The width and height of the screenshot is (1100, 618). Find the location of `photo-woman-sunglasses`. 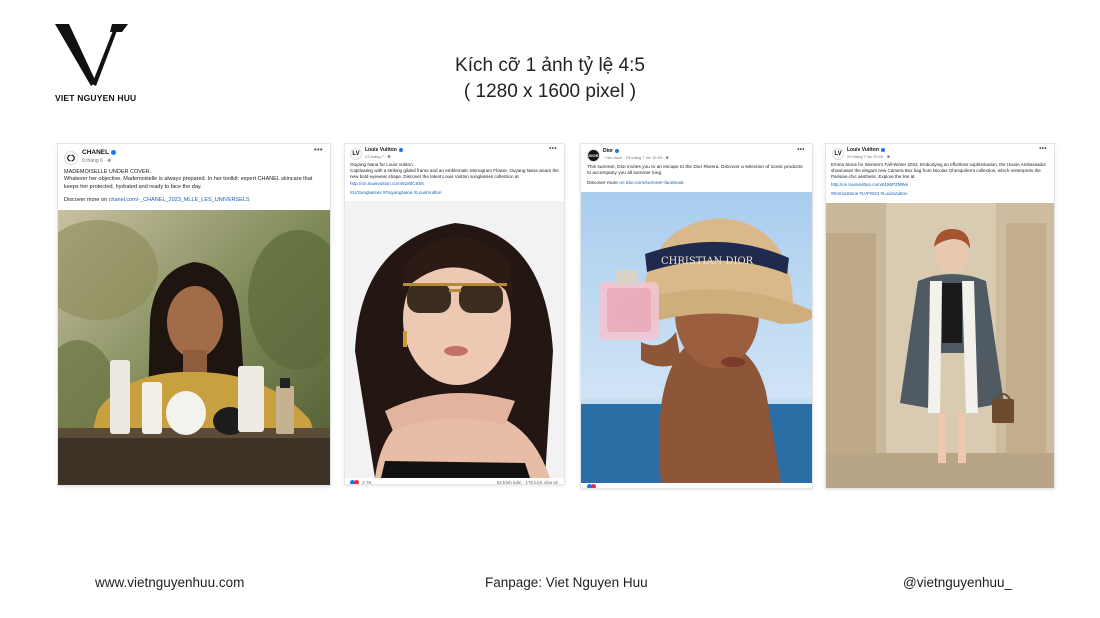

photo-woman-sunglasses is located at coordinates (454, 339).